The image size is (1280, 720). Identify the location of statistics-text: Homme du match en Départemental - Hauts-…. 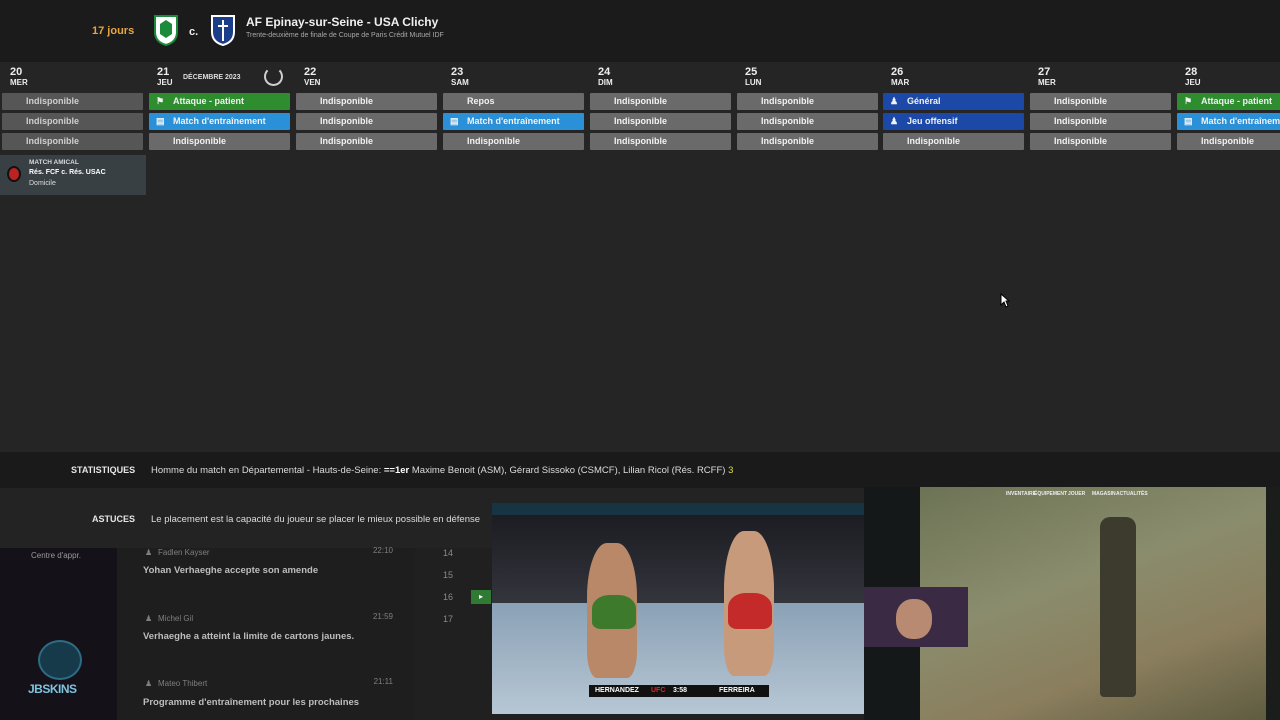
(442, 470).